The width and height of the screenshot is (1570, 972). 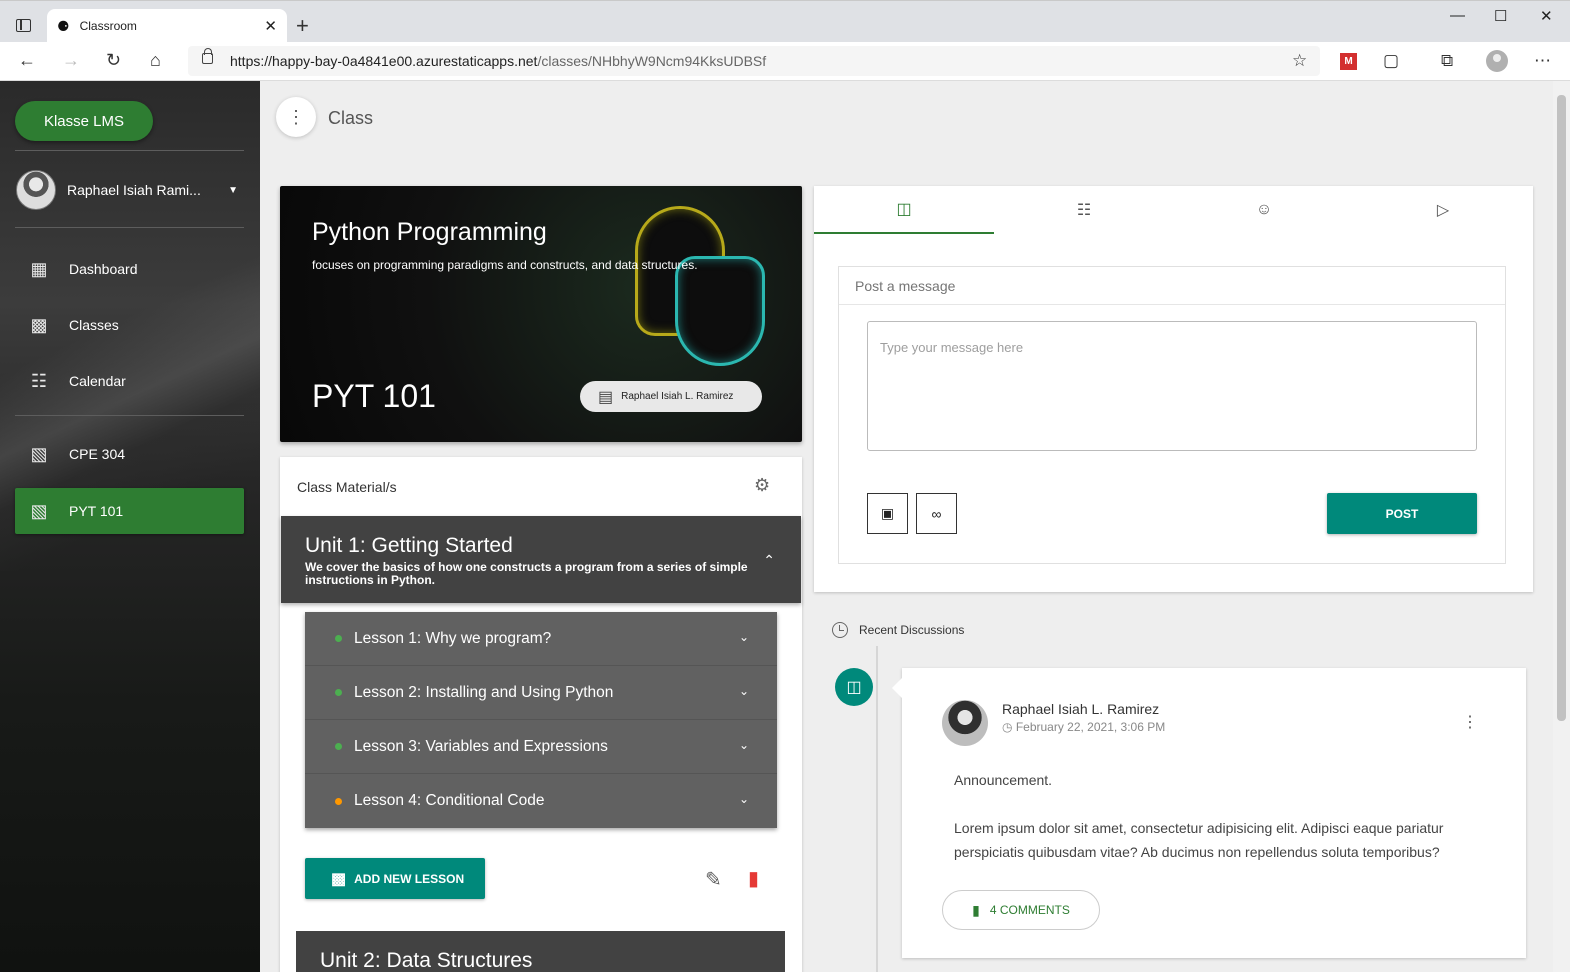 I want to click on extension-icon: M, so click(x=1348, y=61).